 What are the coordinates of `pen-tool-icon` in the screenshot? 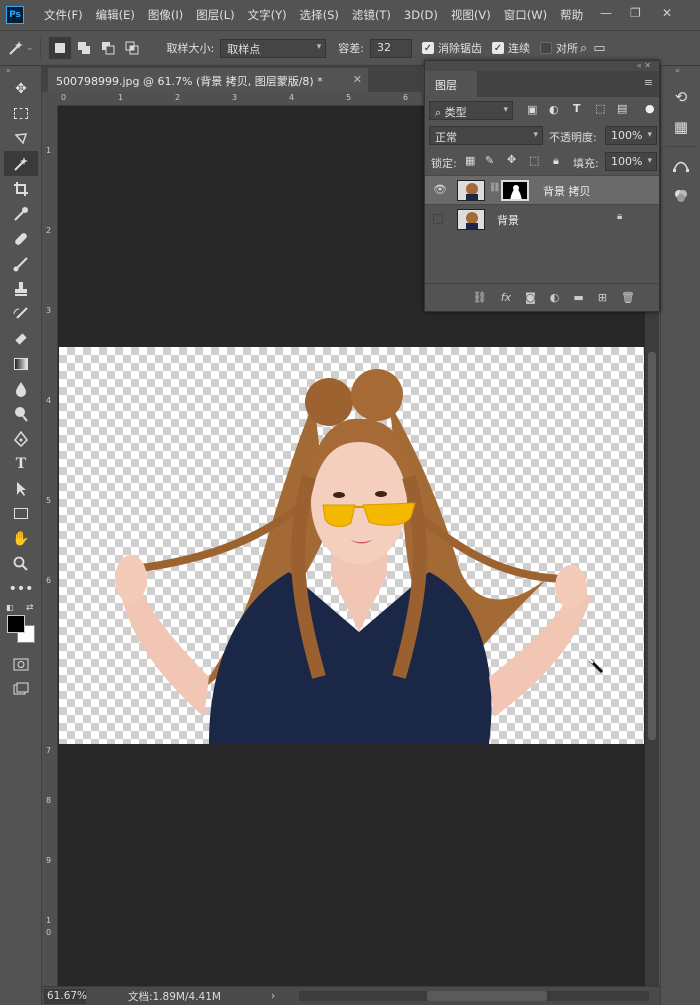 It's located at (21, 438).